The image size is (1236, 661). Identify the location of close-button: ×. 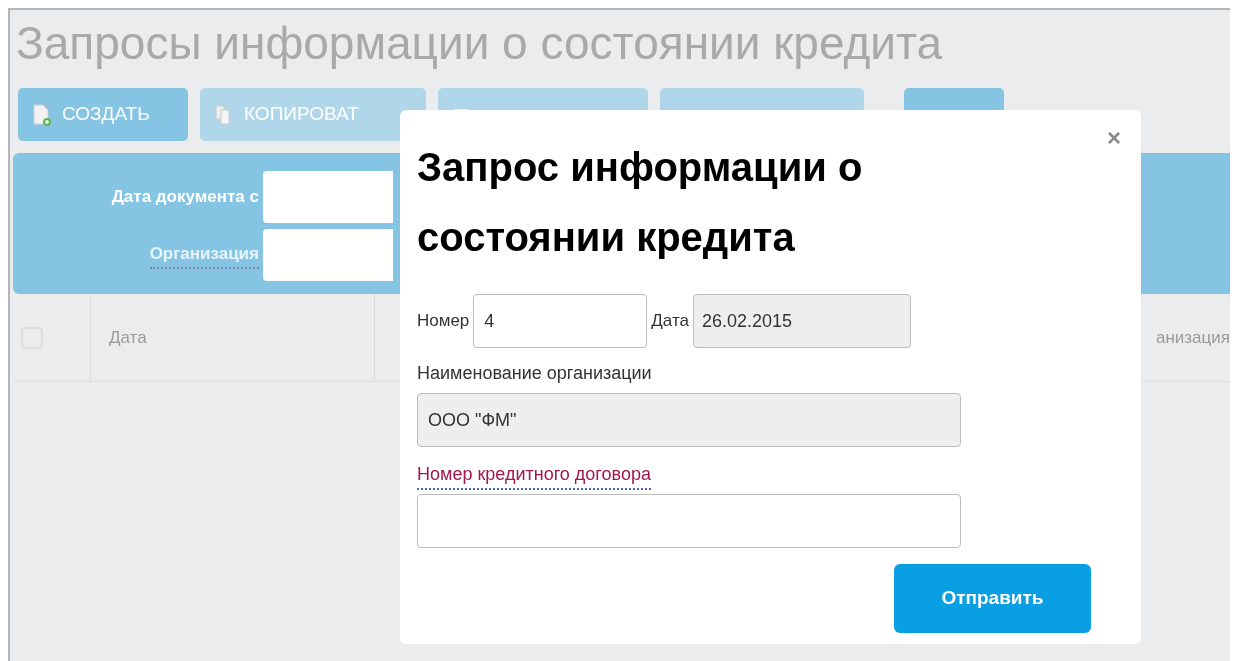
(1114, 138).